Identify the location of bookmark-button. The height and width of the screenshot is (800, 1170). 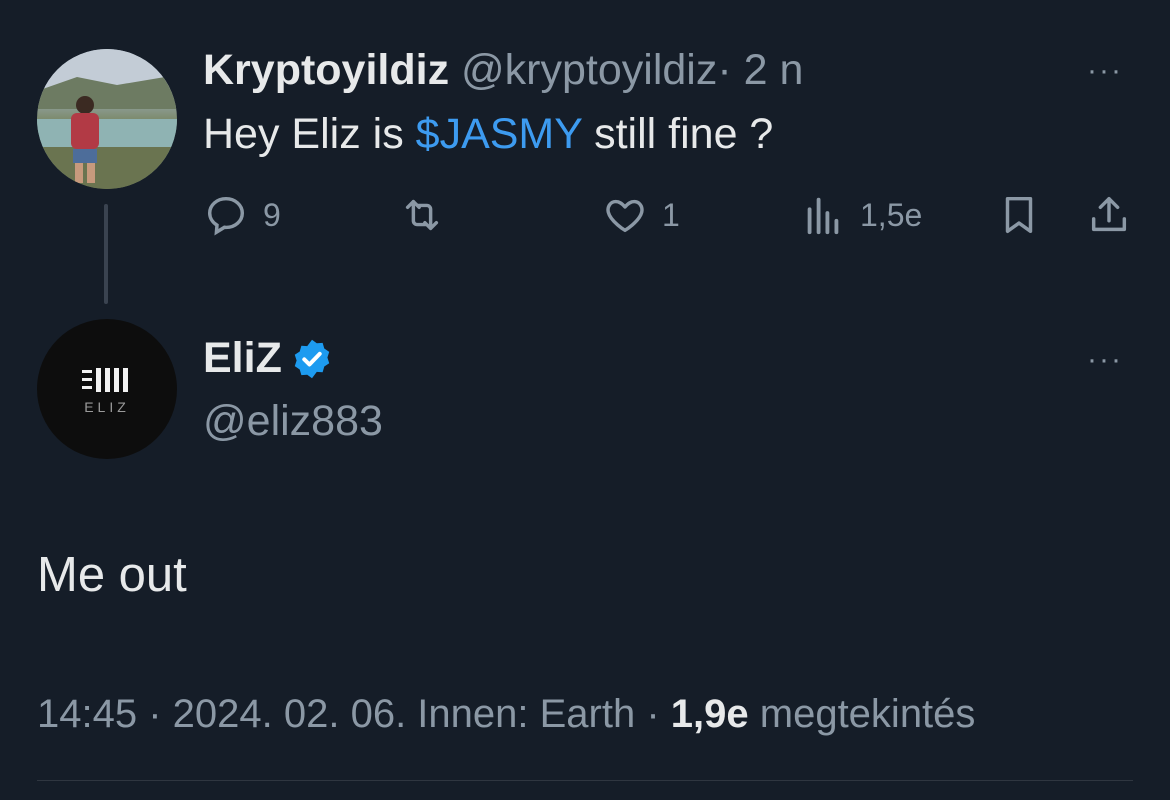
(1019, 215).